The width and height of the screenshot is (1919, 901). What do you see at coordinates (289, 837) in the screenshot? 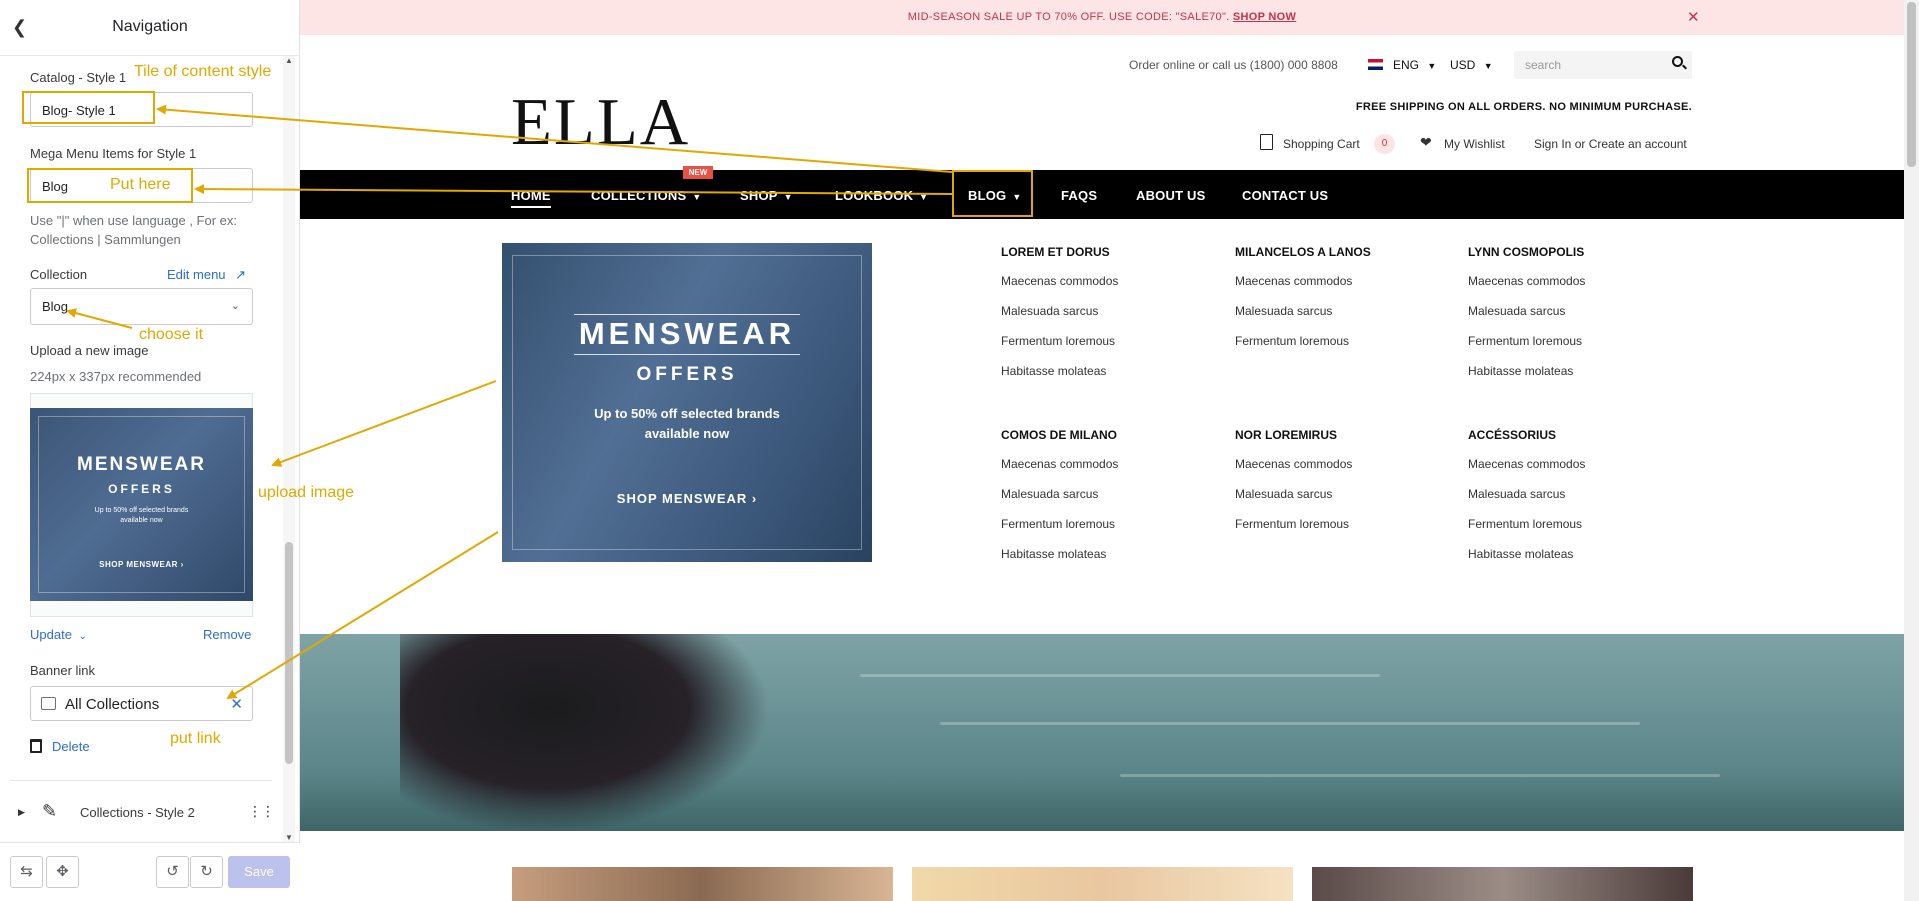
I see `scroll-down-icon: ▼` at bounding box center [289, 837].